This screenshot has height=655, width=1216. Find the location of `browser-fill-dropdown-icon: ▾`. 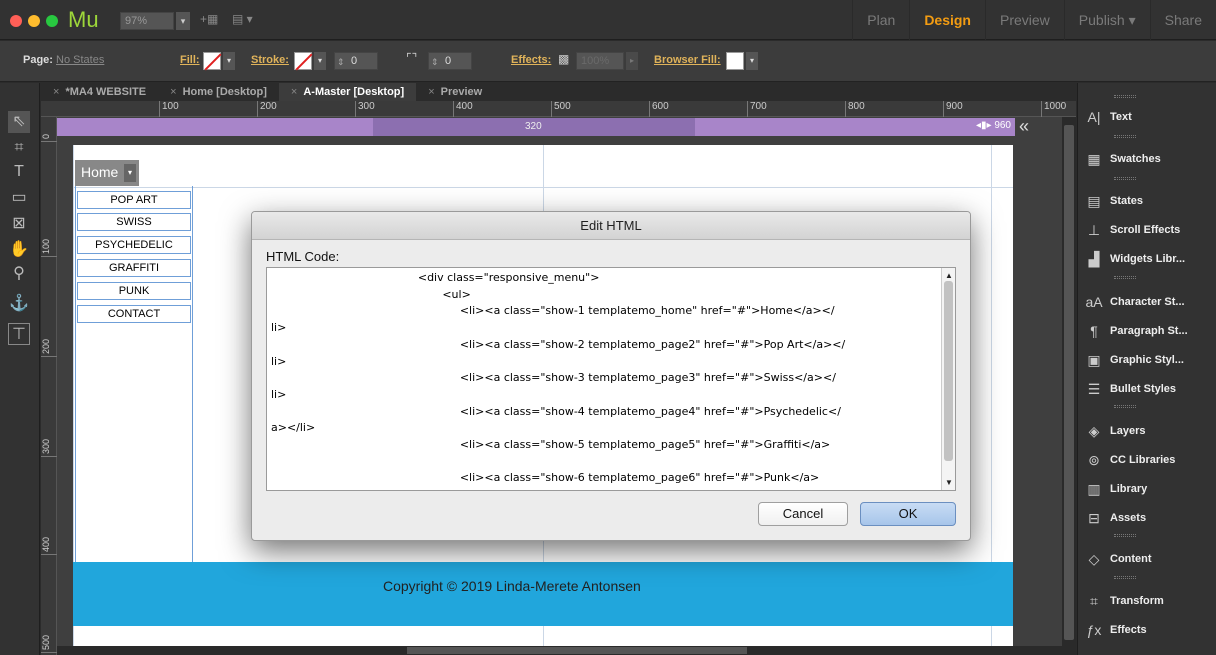

browser-fill-dropdown-icon: ▾ is located at coordinates (752, 61).